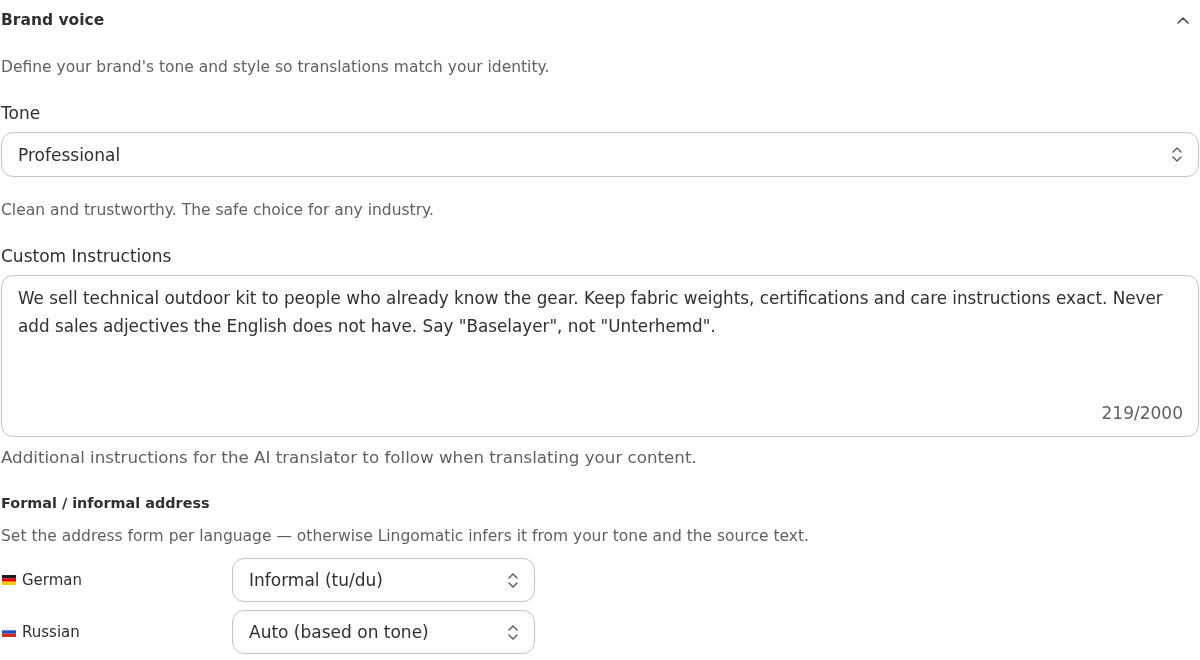 The width and height of the screenshot is (1200, 660). I want to click on character-count: 219/2000, so click(1142, 413).